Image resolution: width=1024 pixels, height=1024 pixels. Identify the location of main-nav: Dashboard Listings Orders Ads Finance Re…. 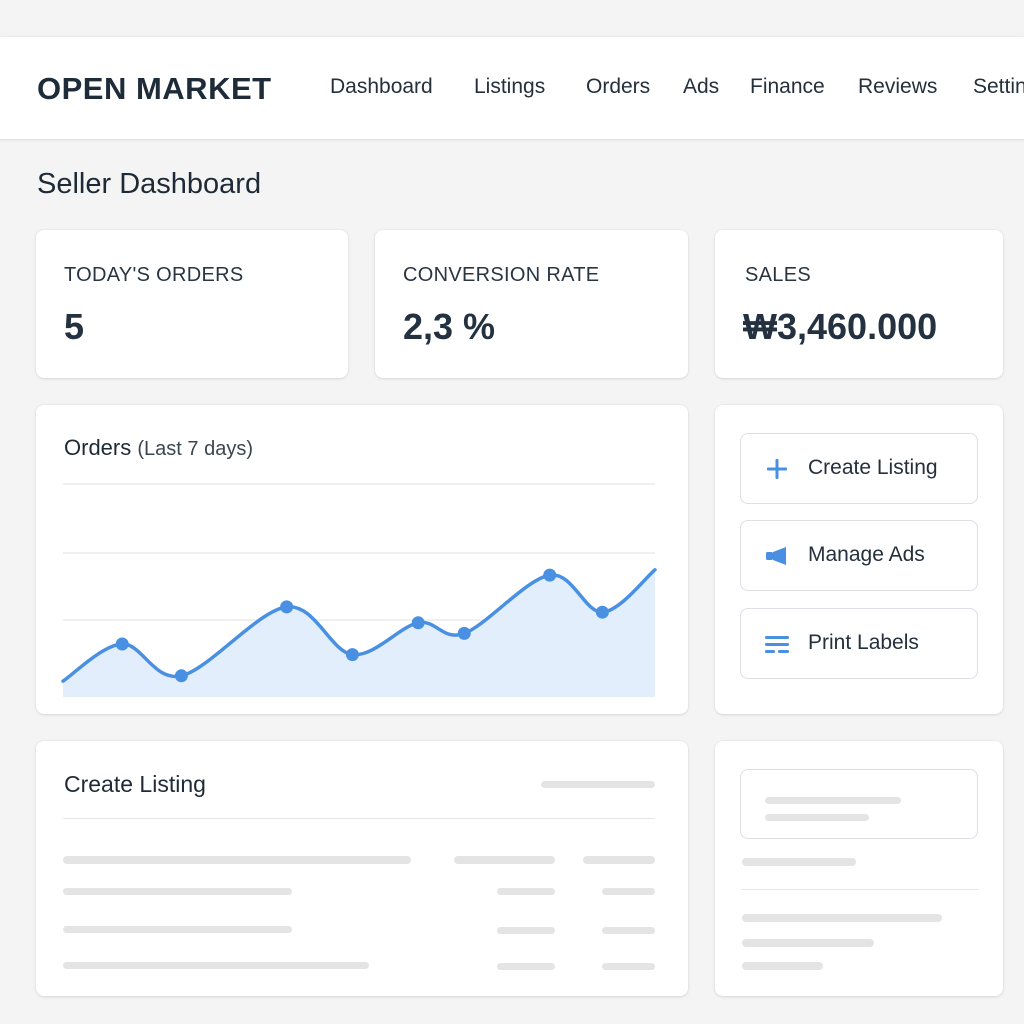
(677, 87).